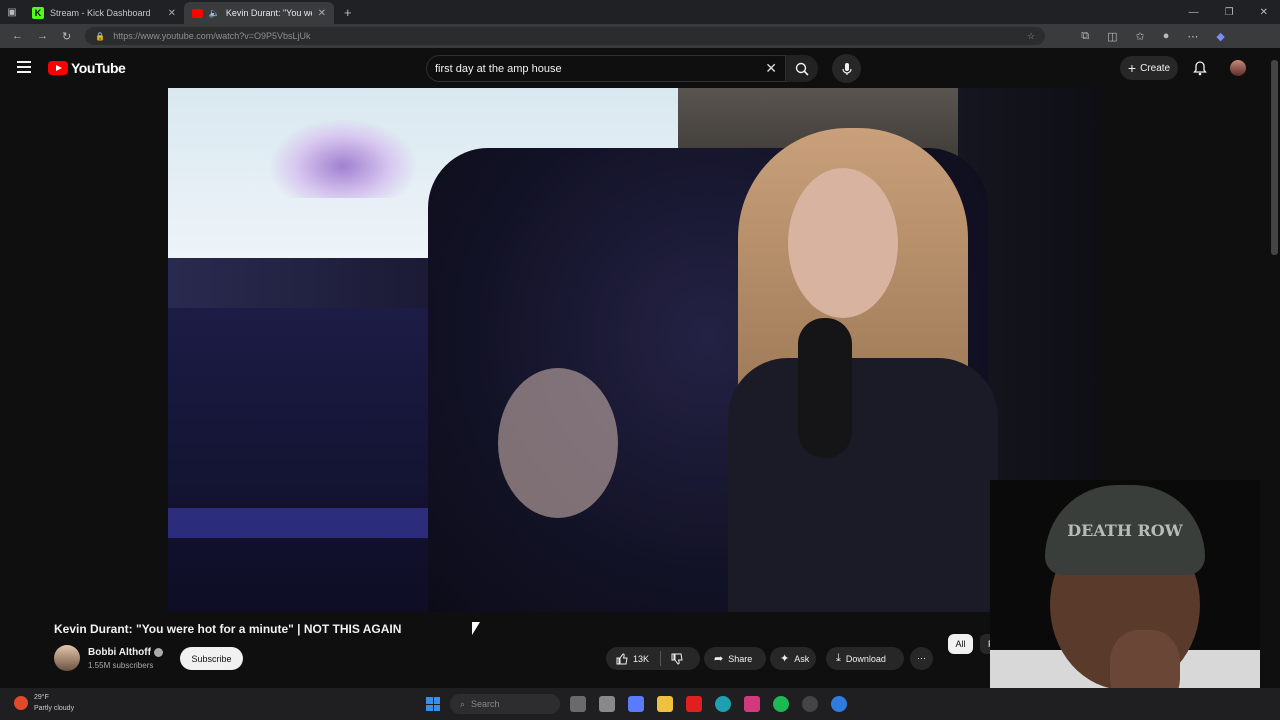 This screenshot has height=720, width=1280. I want to click on tab-kick-dashboard: K Stream - Kick Dashboard ✕, so click(104, 13).